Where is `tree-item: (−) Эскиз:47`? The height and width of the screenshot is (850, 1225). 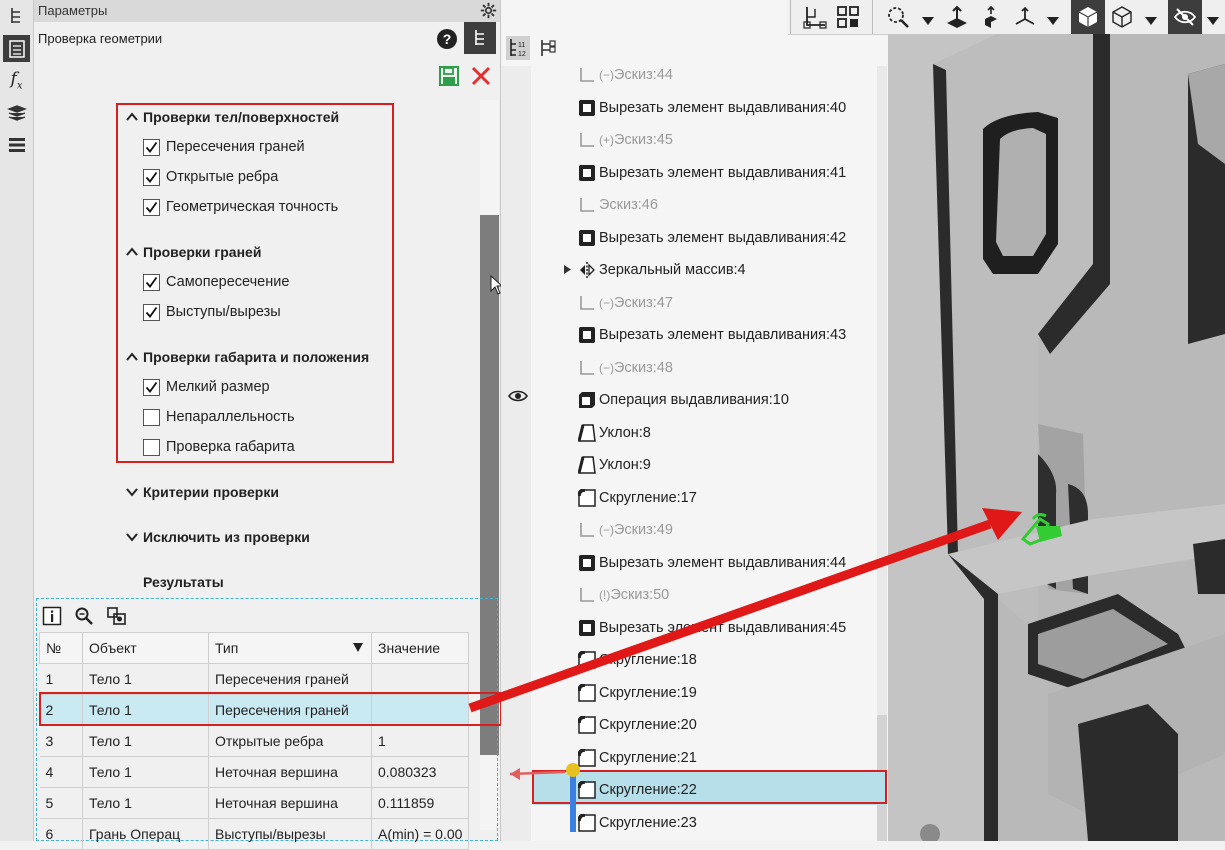
tree-item: (−) Эскиз:47 is located at coordinates (625, 303).